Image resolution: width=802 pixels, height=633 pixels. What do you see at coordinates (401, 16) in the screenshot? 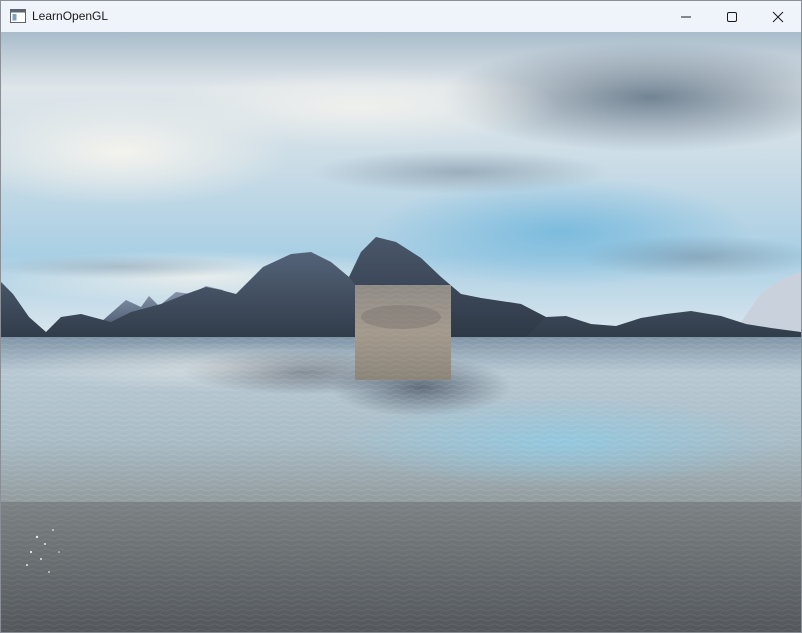
I see `title-bar: LearnOpenGL` at bounding box center [401, 16].